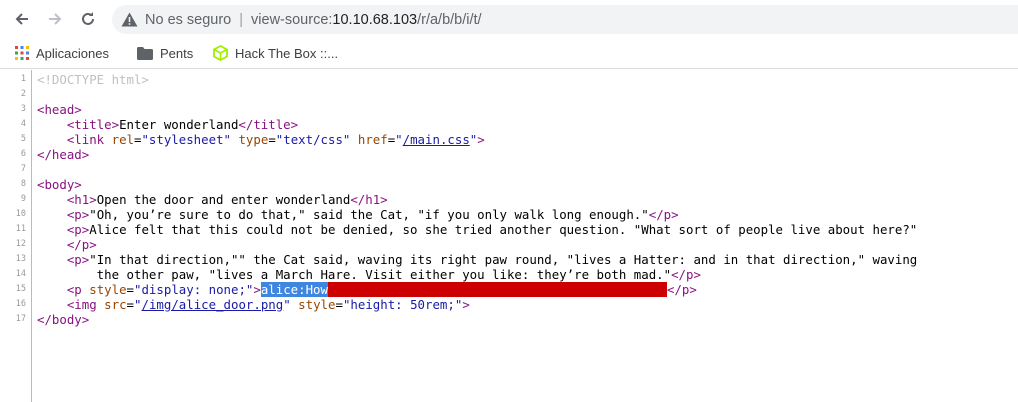 This screenshot has width=1018, height=402. Describe the element at coordinates (253, 139) in the screenshot. I see `attr-type: type` at that location.